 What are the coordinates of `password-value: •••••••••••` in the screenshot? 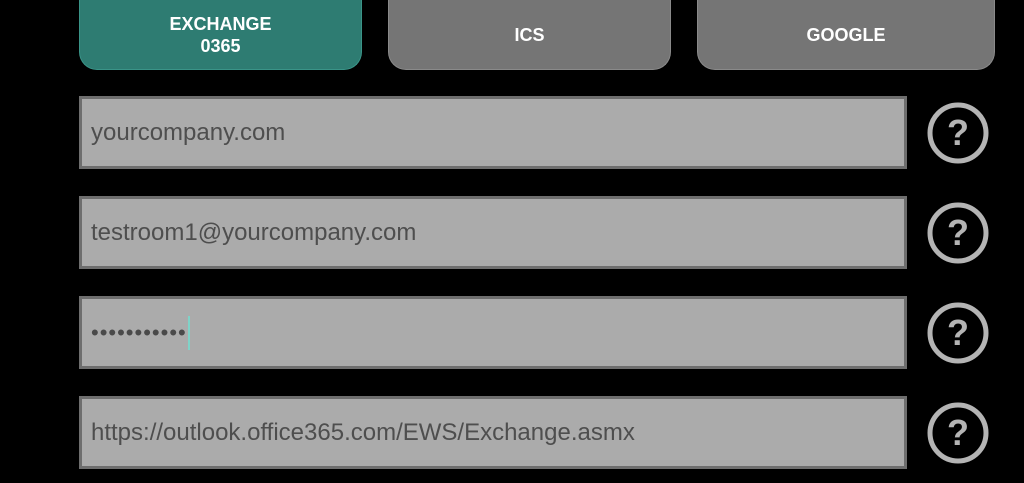 It's located at (139, 332).